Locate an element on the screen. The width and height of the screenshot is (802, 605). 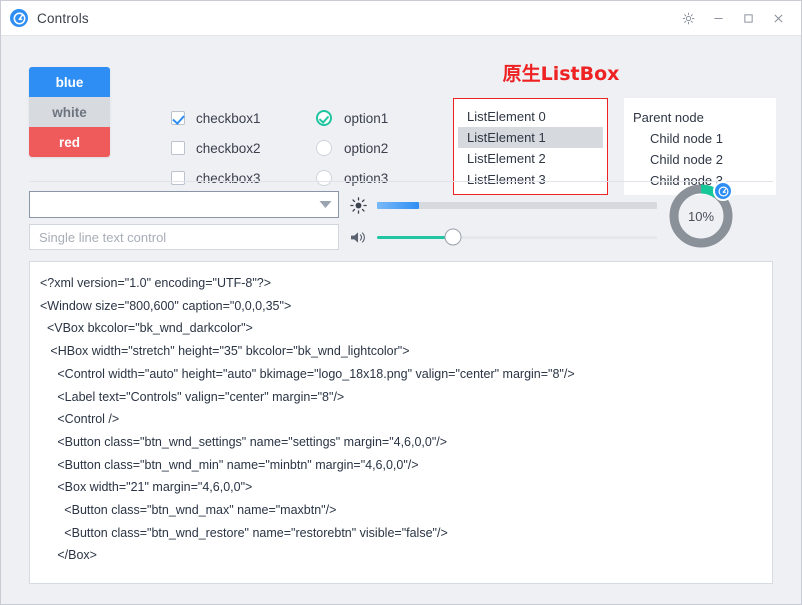
volume-slider-row is located at coordinates (501, 237).